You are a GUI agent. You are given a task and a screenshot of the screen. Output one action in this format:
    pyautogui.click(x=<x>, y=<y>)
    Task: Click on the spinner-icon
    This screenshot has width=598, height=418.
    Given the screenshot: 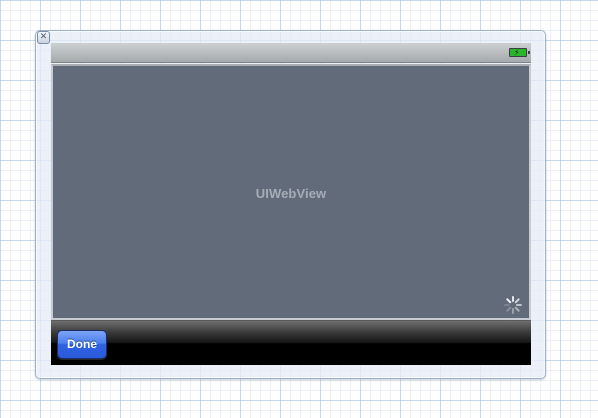 What is the action you would take?
    pyautogui.click(x=513, y=305)
    